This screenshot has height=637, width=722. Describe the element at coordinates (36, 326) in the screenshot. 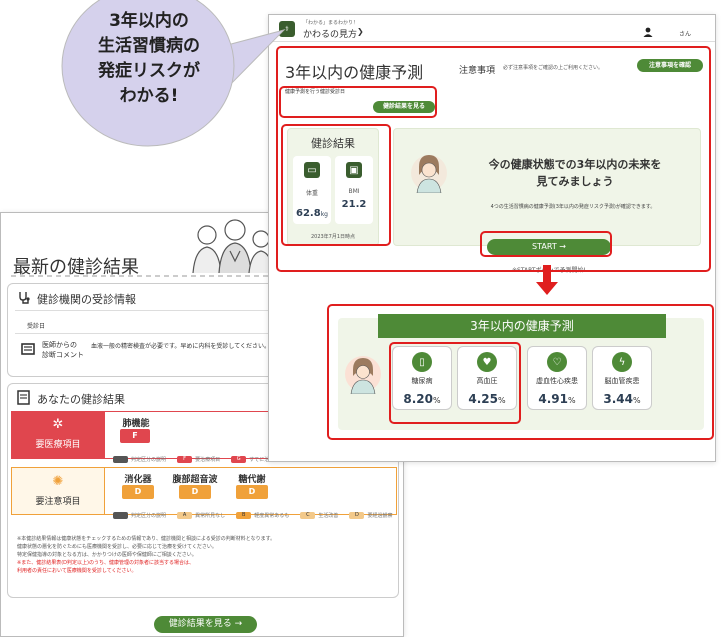

I see `visit-date-label: 受診日` at that location.